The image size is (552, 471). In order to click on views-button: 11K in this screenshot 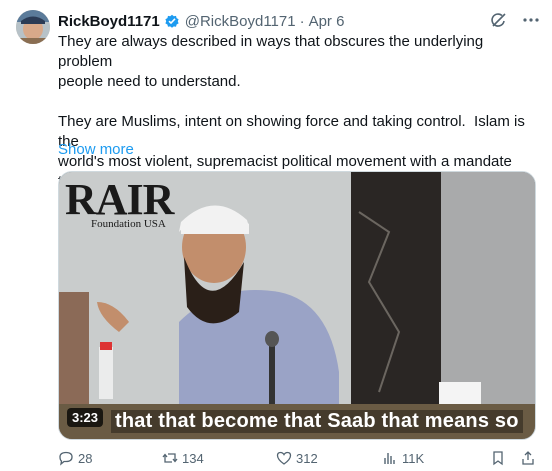, I will do `click(403, 458)`.